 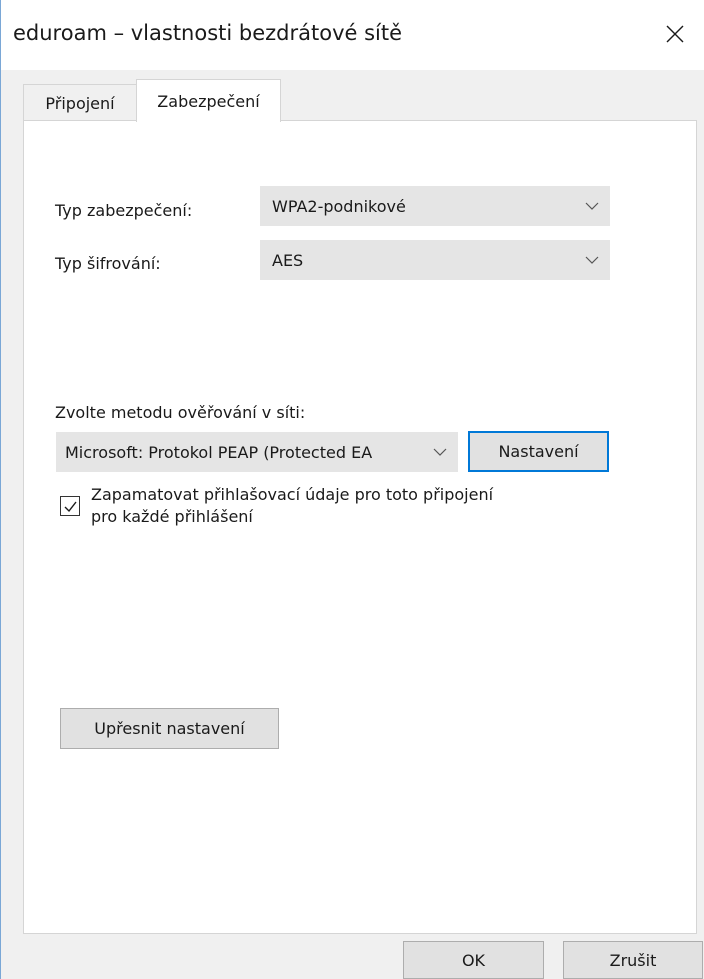 What do you see at coordinates (108, 263) in the screenshot?
I see `encryption-type-label: Typ šifrování:` at bounding box center [108, 263].